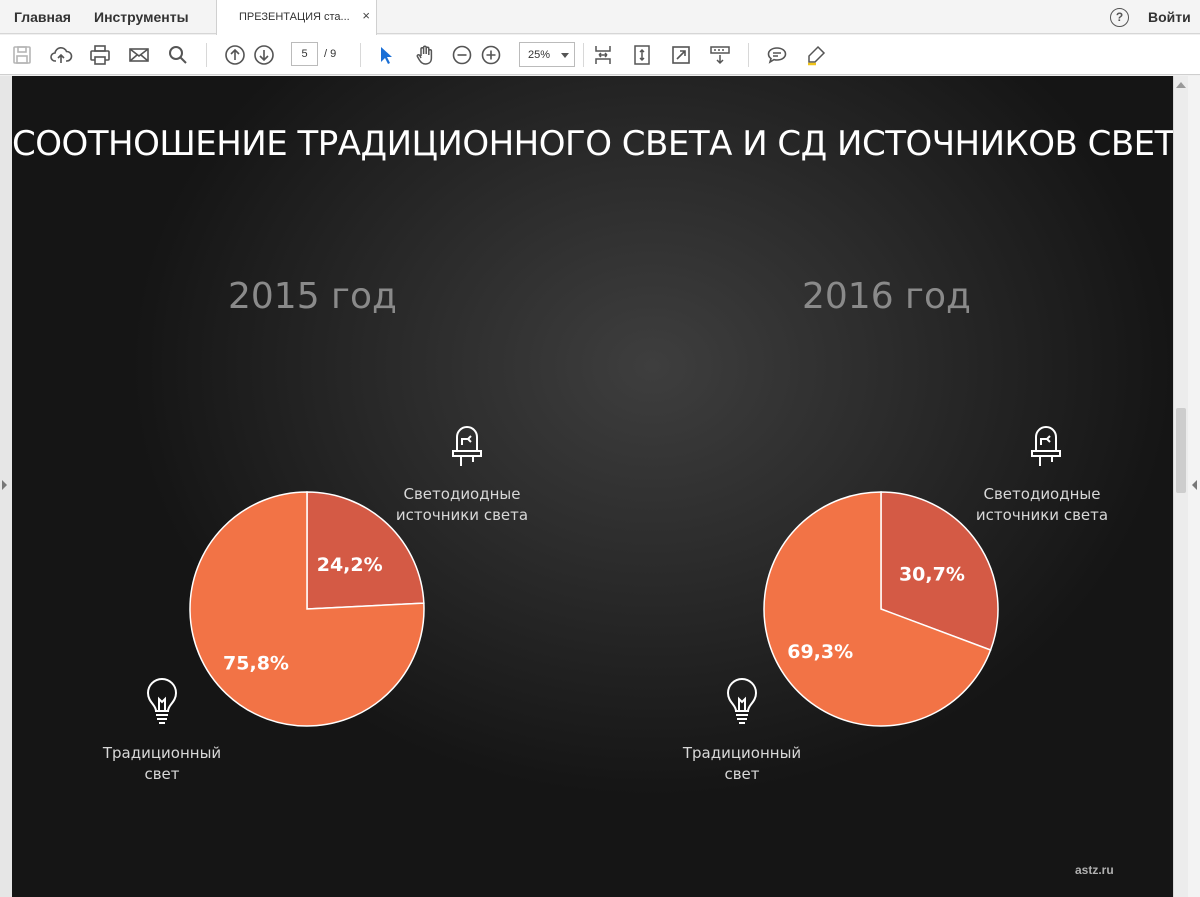  I want to click on caption-traditional-2016: Традиционный свет, so click(742, 763).